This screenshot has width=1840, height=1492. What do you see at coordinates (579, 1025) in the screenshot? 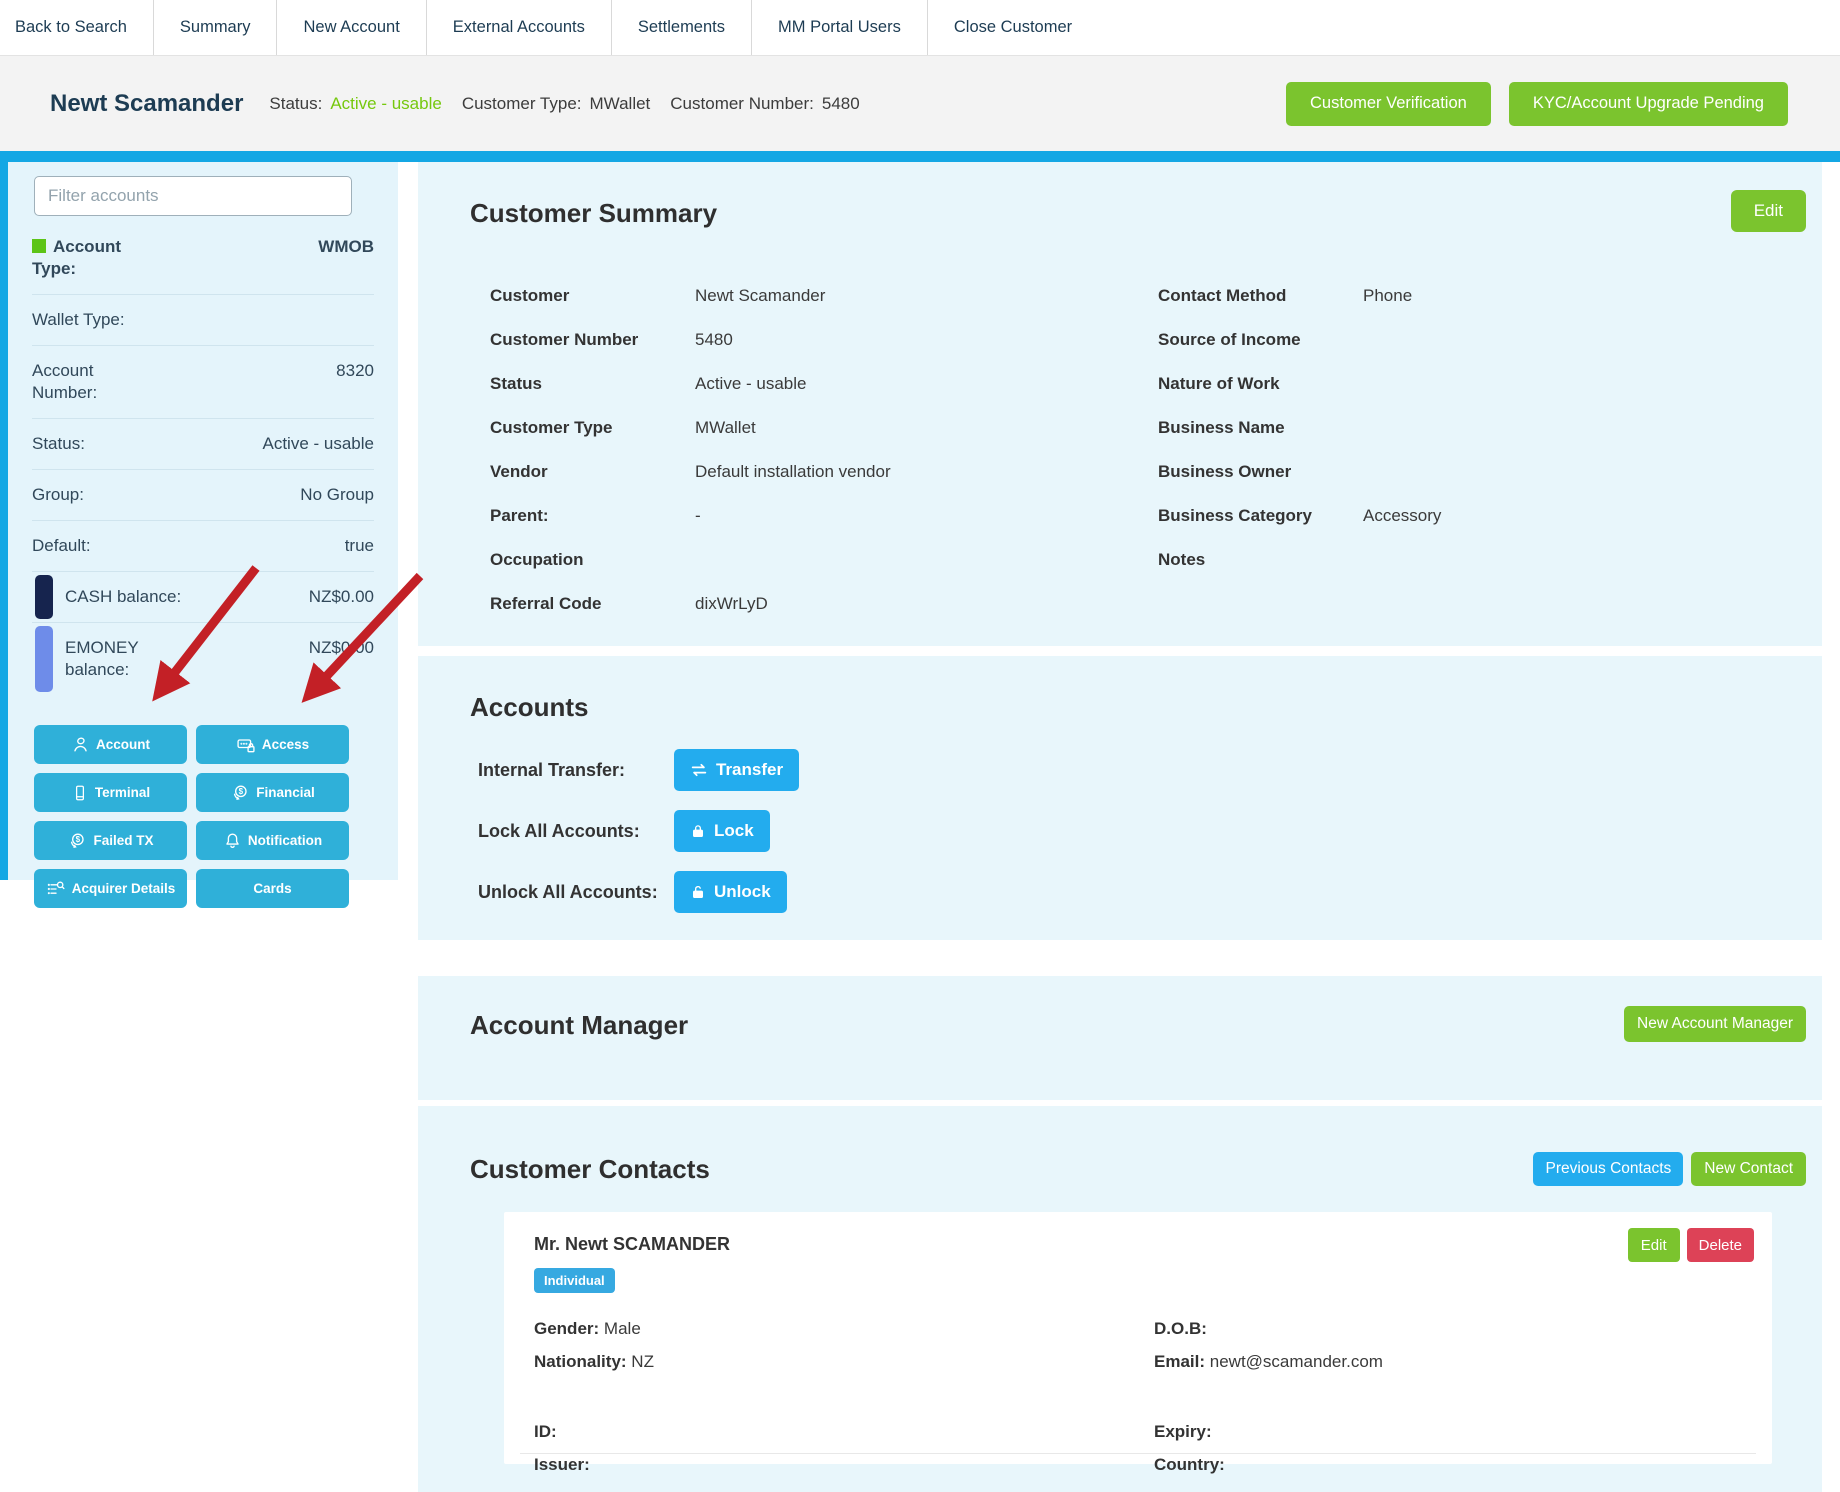
I see `account-manager-title: Account Manager` at bounding box center [579, 1025].